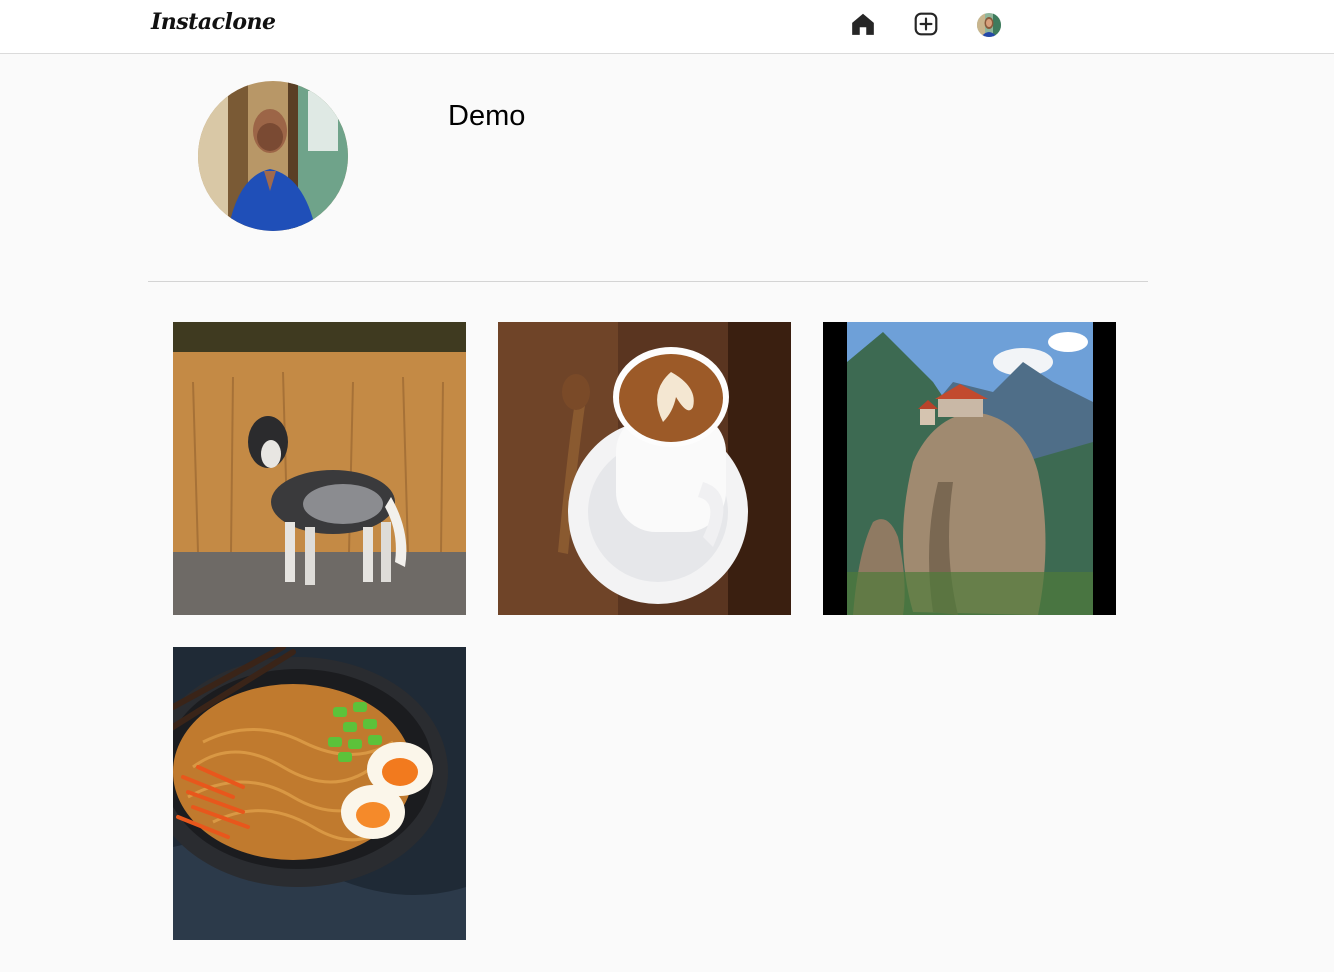 The image size is (1334, 972). Describe the element at coordinates (319, 793) in the screenshot. I see `post-tile-ramen` at that location.